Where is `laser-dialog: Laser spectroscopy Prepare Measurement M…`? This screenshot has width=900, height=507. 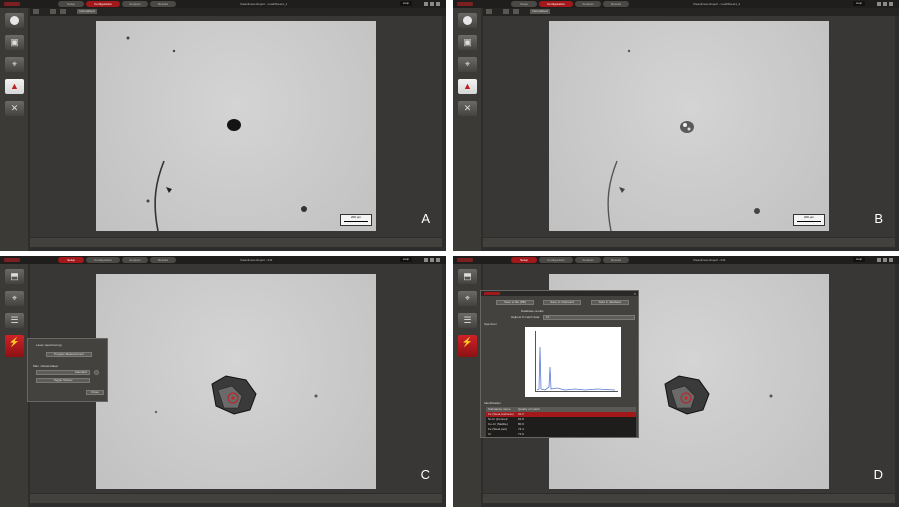 laser-dialog: Laser spectroscopy Prepare Measurement M… is located at coordinates (67, 370).